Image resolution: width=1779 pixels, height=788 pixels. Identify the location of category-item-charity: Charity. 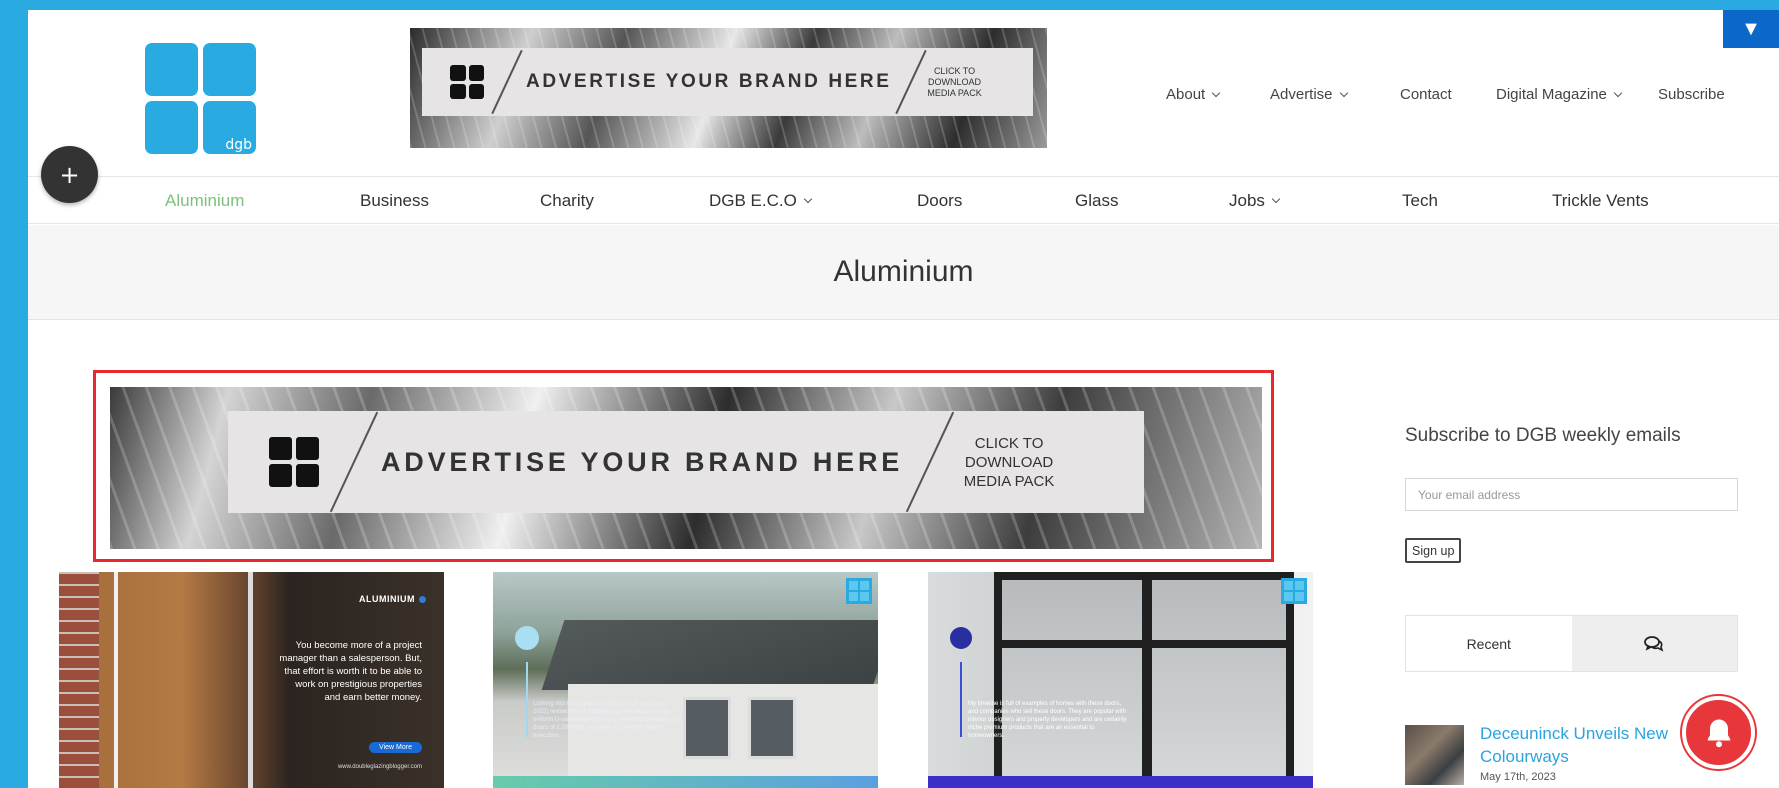
(567, 201).